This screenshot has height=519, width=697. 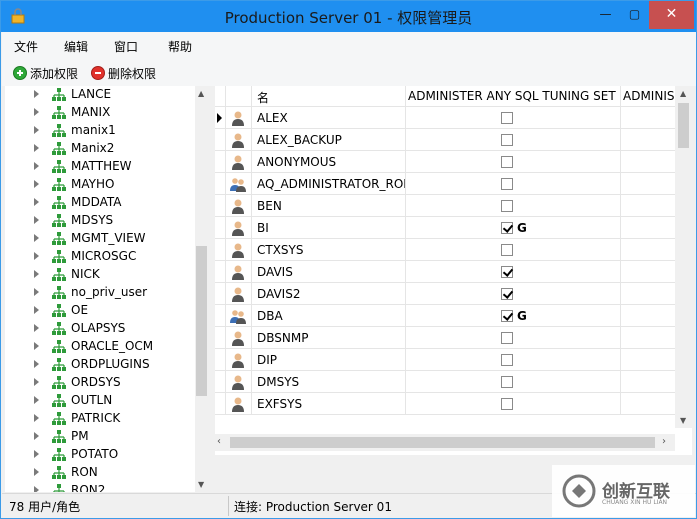 I want to click on tree-scrollbar: ▲ ▼, so click(x=201, y=289).